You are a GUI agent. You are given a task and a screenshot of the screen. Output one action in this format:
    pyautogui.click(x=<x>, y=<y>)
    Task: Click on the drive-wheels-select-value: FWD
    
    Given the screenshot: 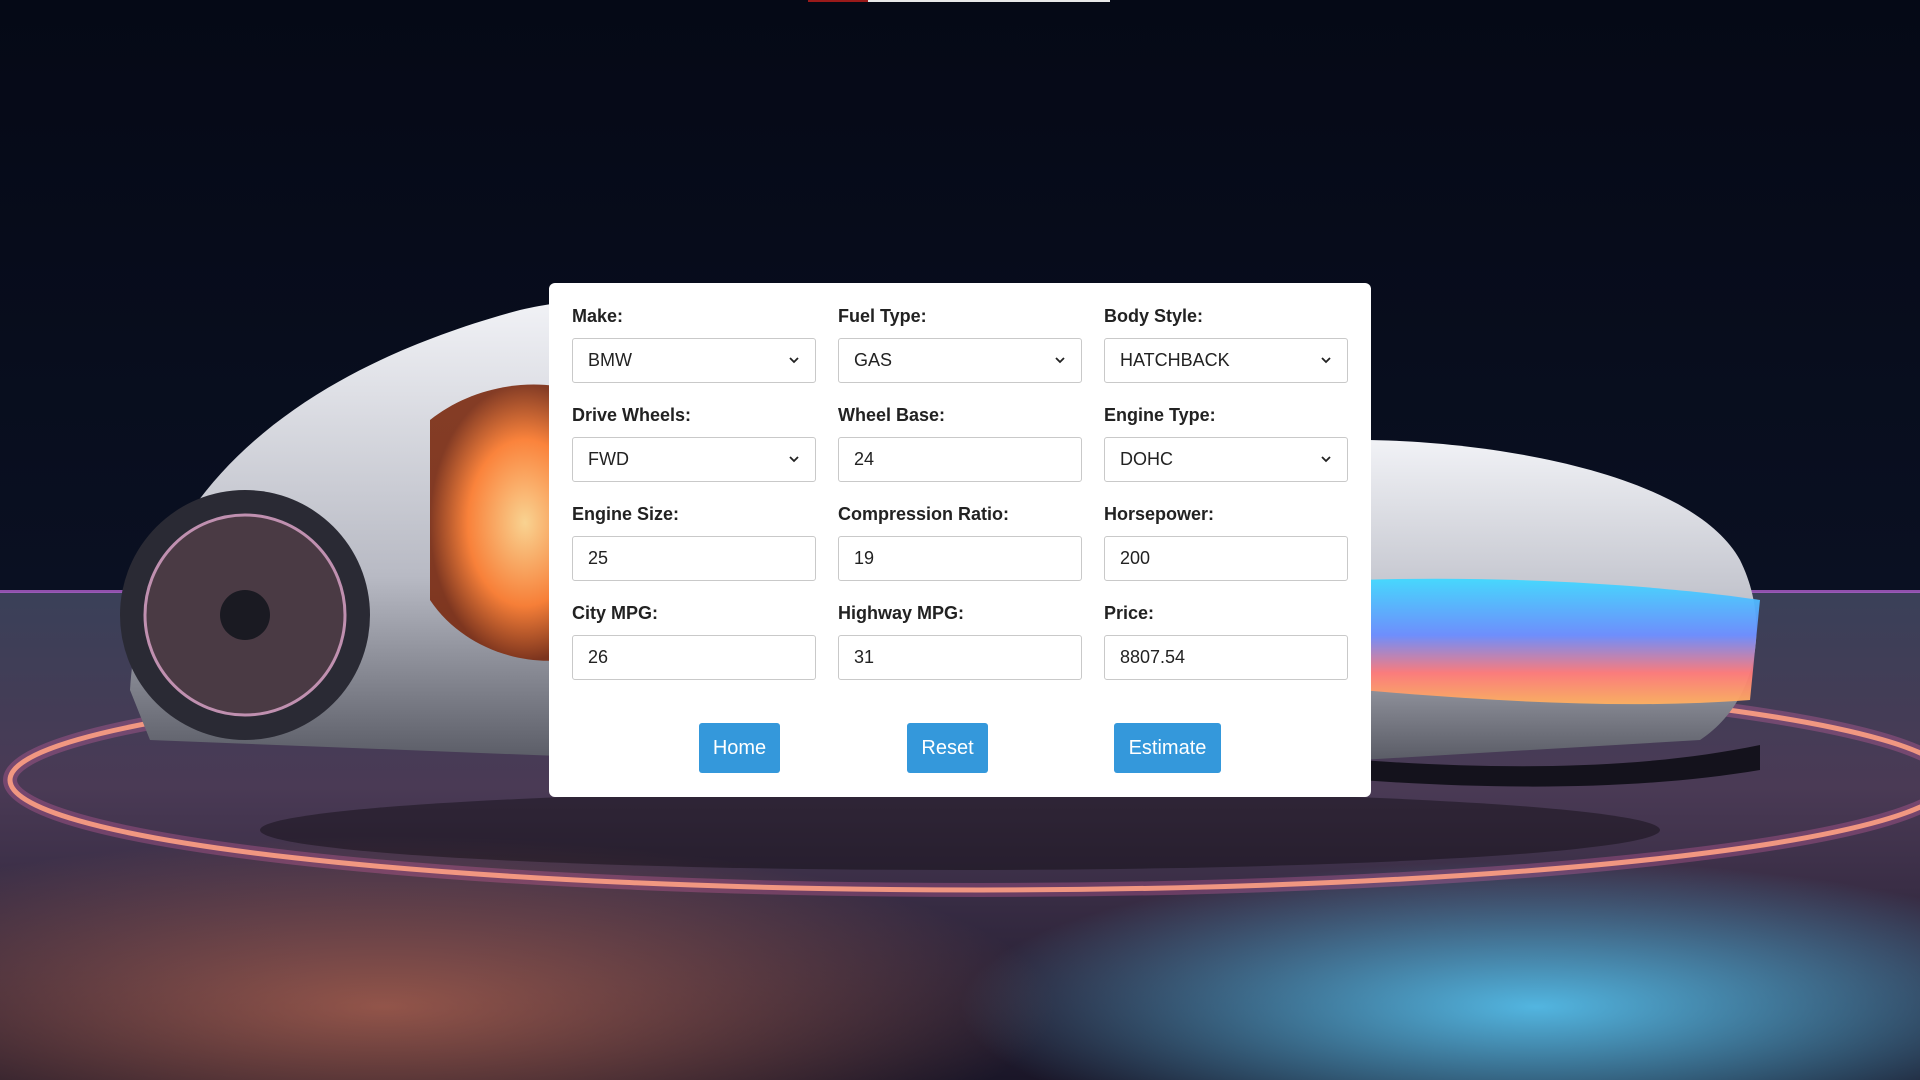 What is the action you would take?
    pyautogui.click(x=608, y=459)
    